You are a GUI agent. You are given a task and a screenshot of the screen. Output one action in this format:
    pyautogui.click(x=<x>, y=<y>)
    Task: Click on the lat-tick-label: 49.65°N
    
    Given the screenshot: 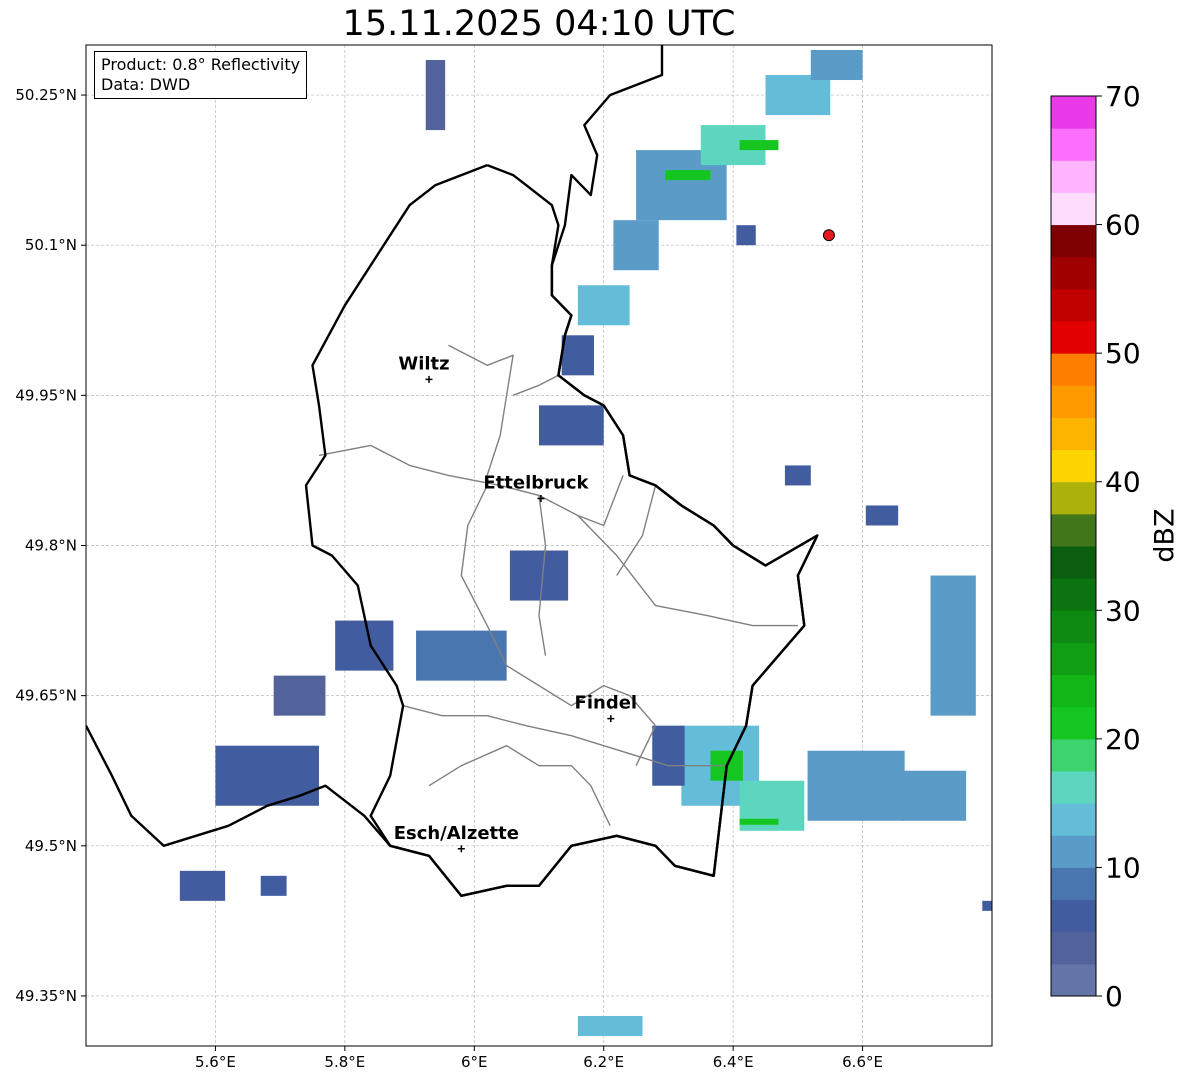 What is the action you would take?
    pyautogui.click(x=46, y=696)
    